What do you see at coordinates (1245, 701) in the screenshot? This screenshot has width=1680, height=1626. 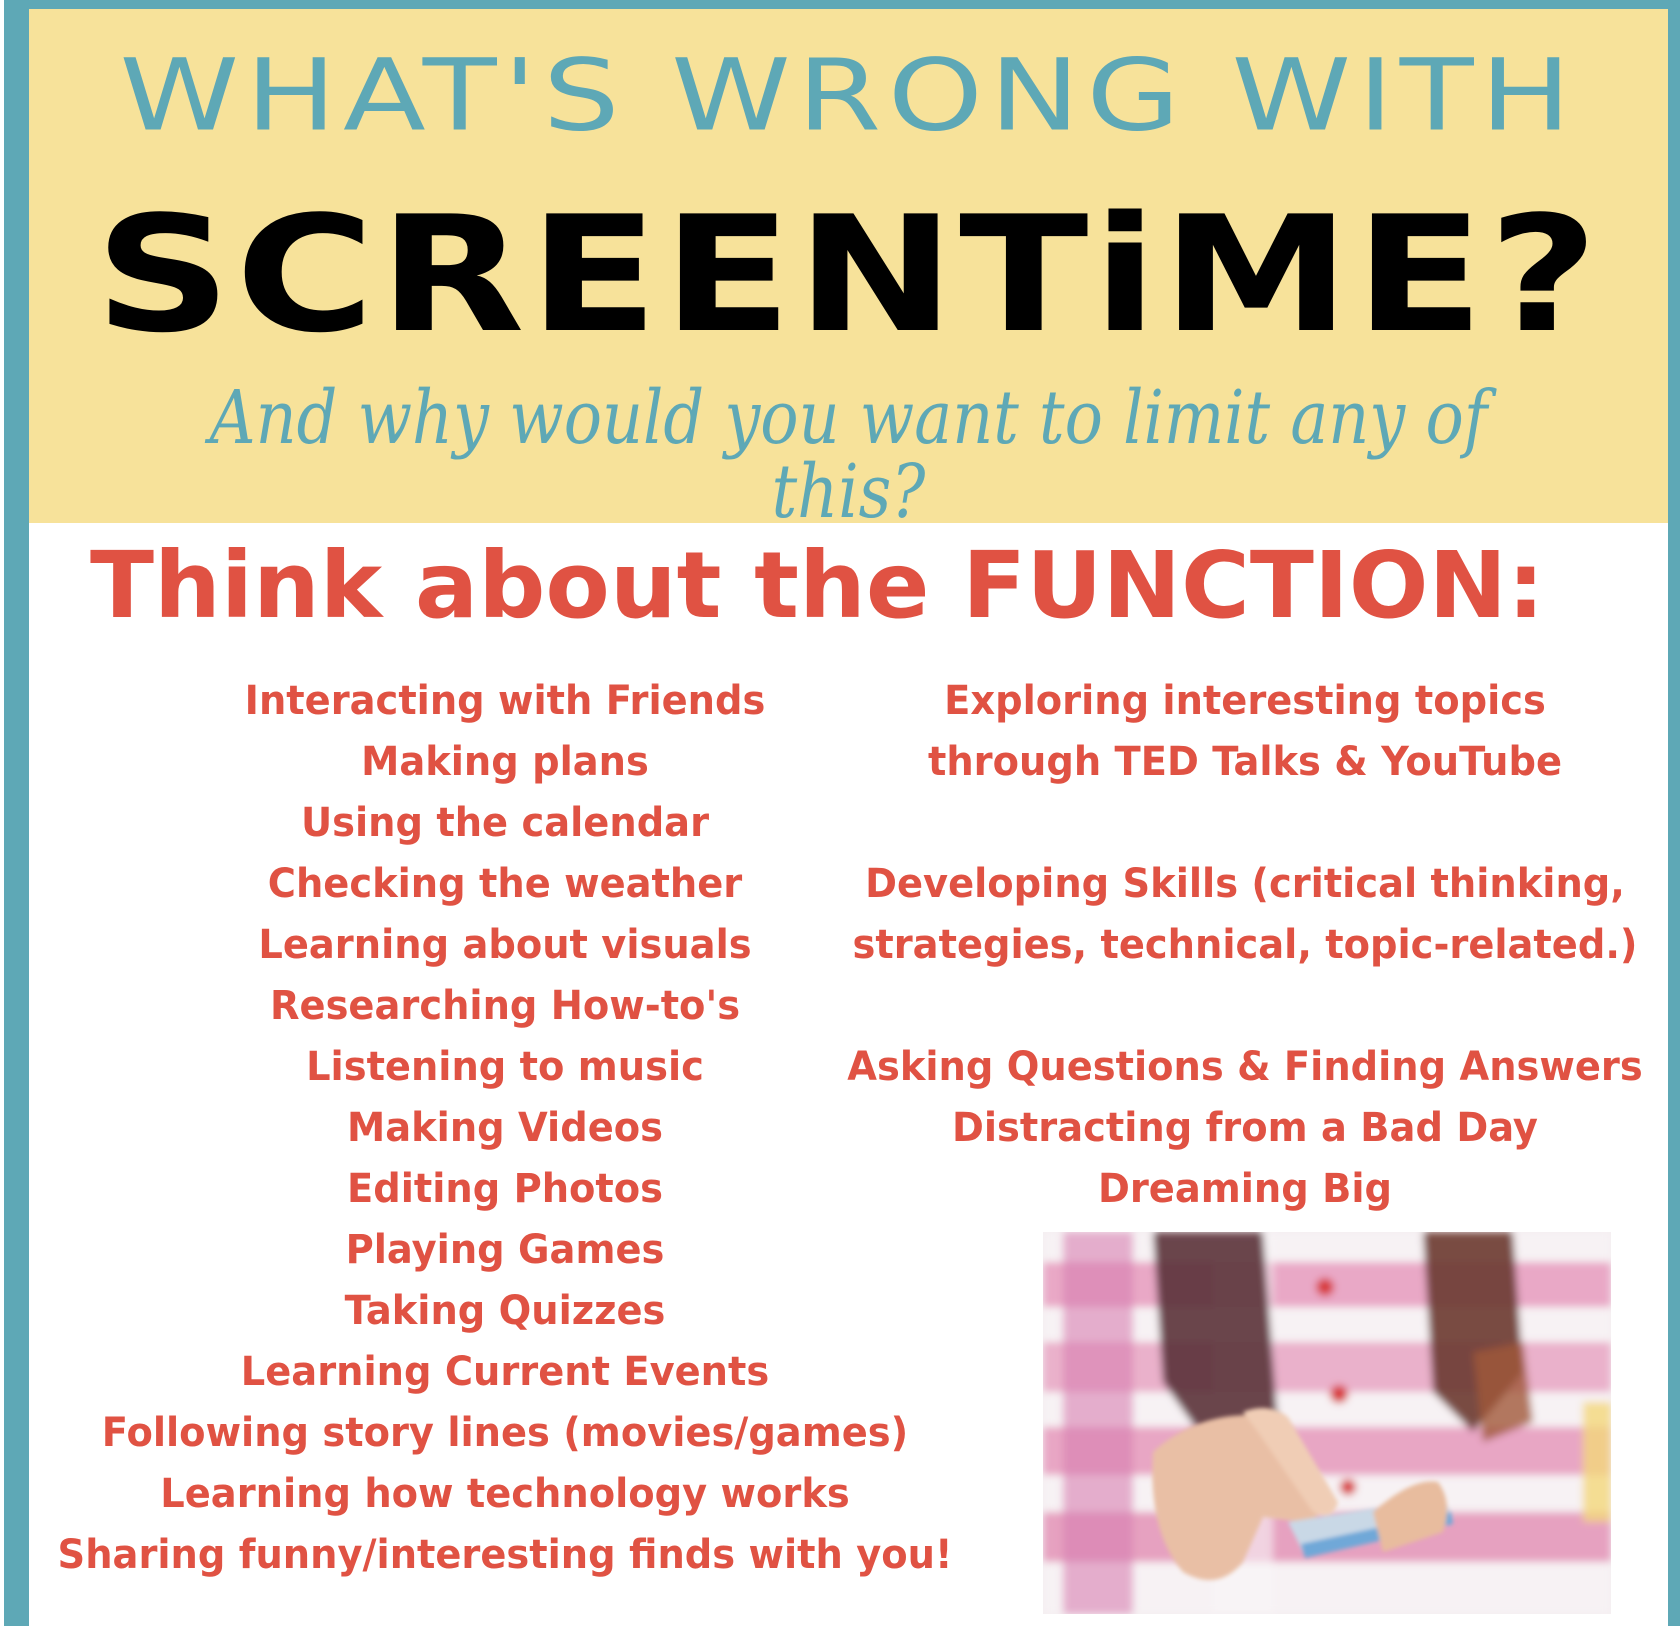 I see `list-item: Exploring interesting topics` at bounding box center [1245, 701].